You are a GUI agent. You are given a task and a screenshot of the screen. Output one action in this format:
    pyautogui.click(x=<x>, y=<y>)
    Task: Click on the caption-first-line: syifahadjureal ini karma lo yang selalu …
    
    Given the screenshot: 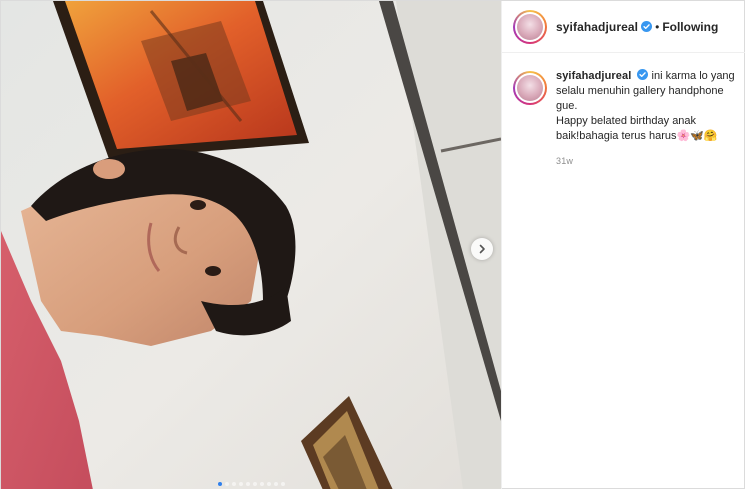 What is the action you would take?
    pyautogui.click(x=646, y=91)
    